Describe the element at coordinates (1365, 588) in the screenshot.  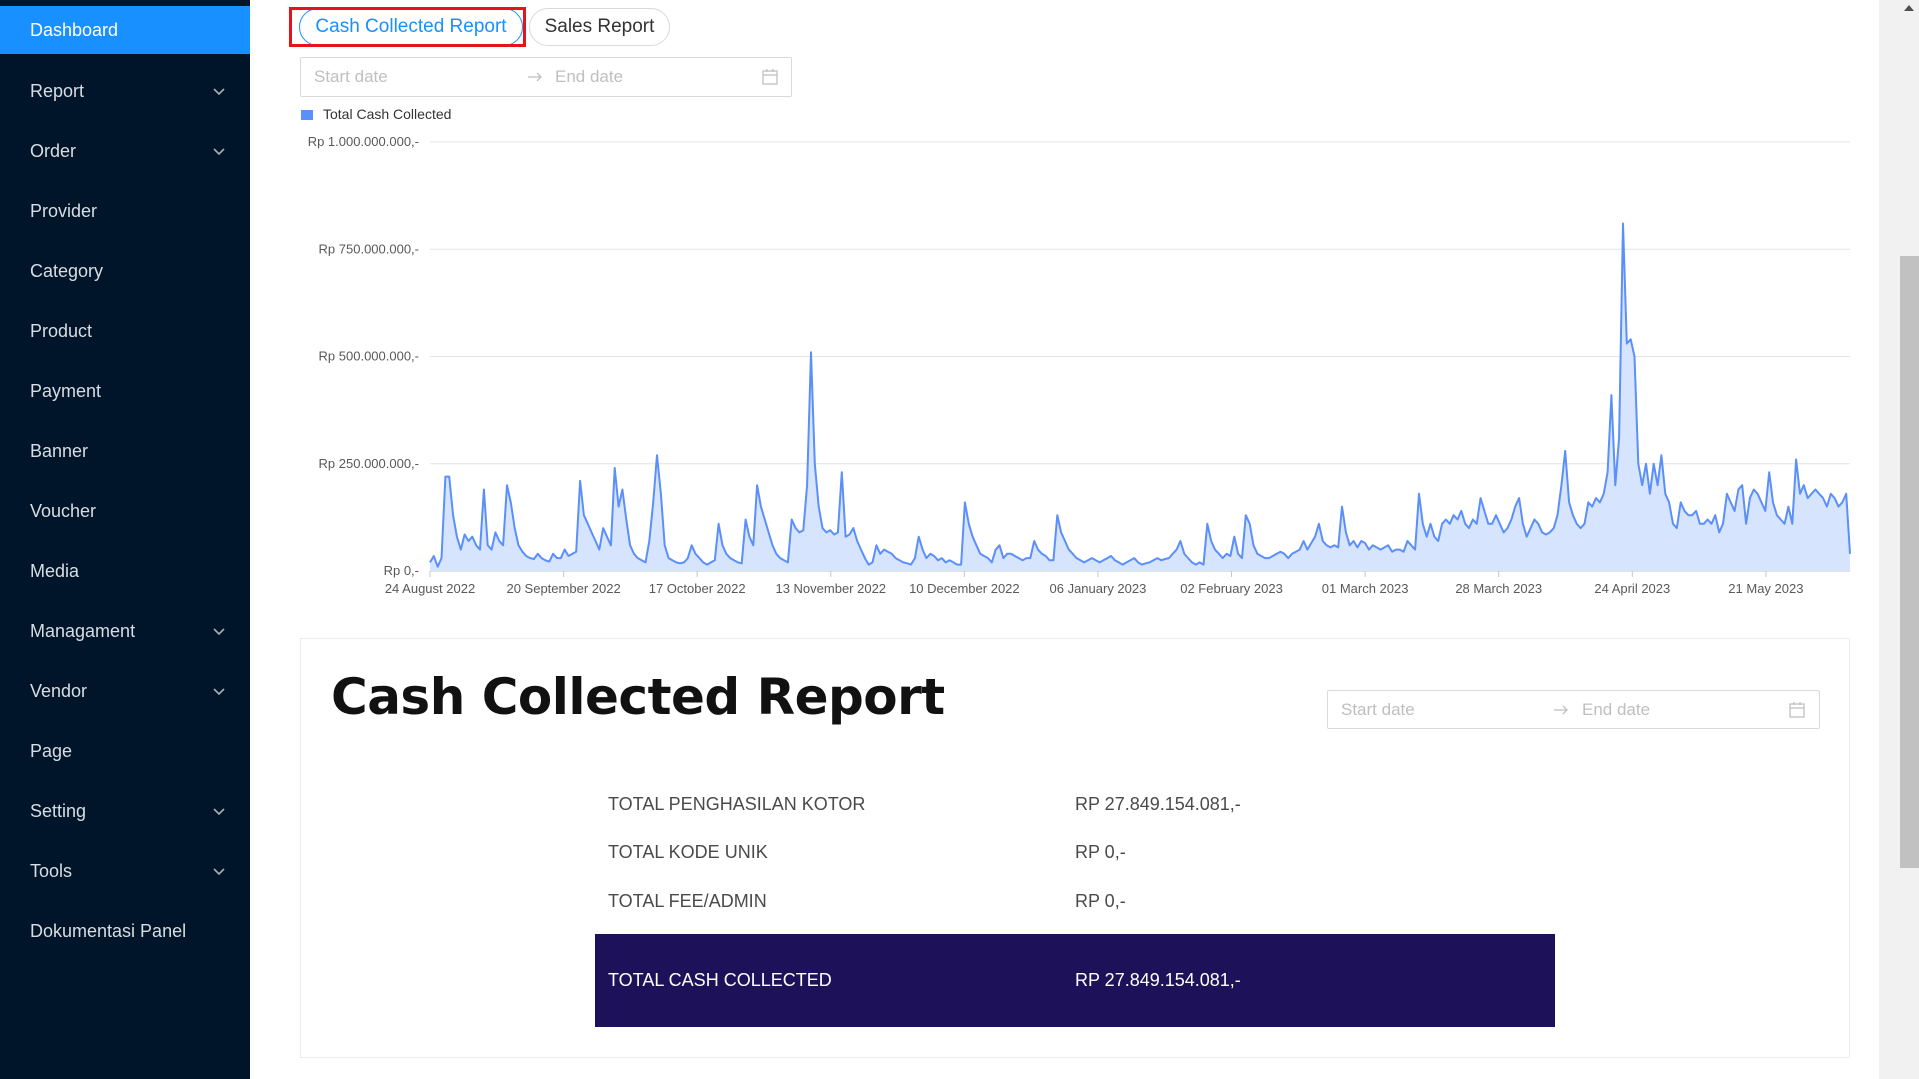
I see `x-tick-label: 01 March 2023` at that location.